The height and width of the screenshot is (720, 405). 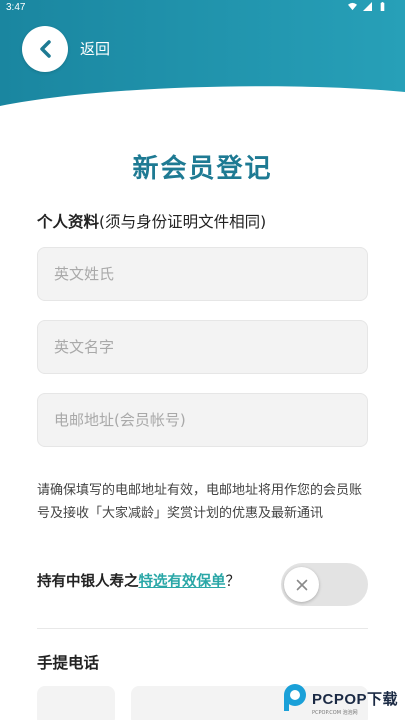 I want to click on signal-icon, so click(x=367, y=6).